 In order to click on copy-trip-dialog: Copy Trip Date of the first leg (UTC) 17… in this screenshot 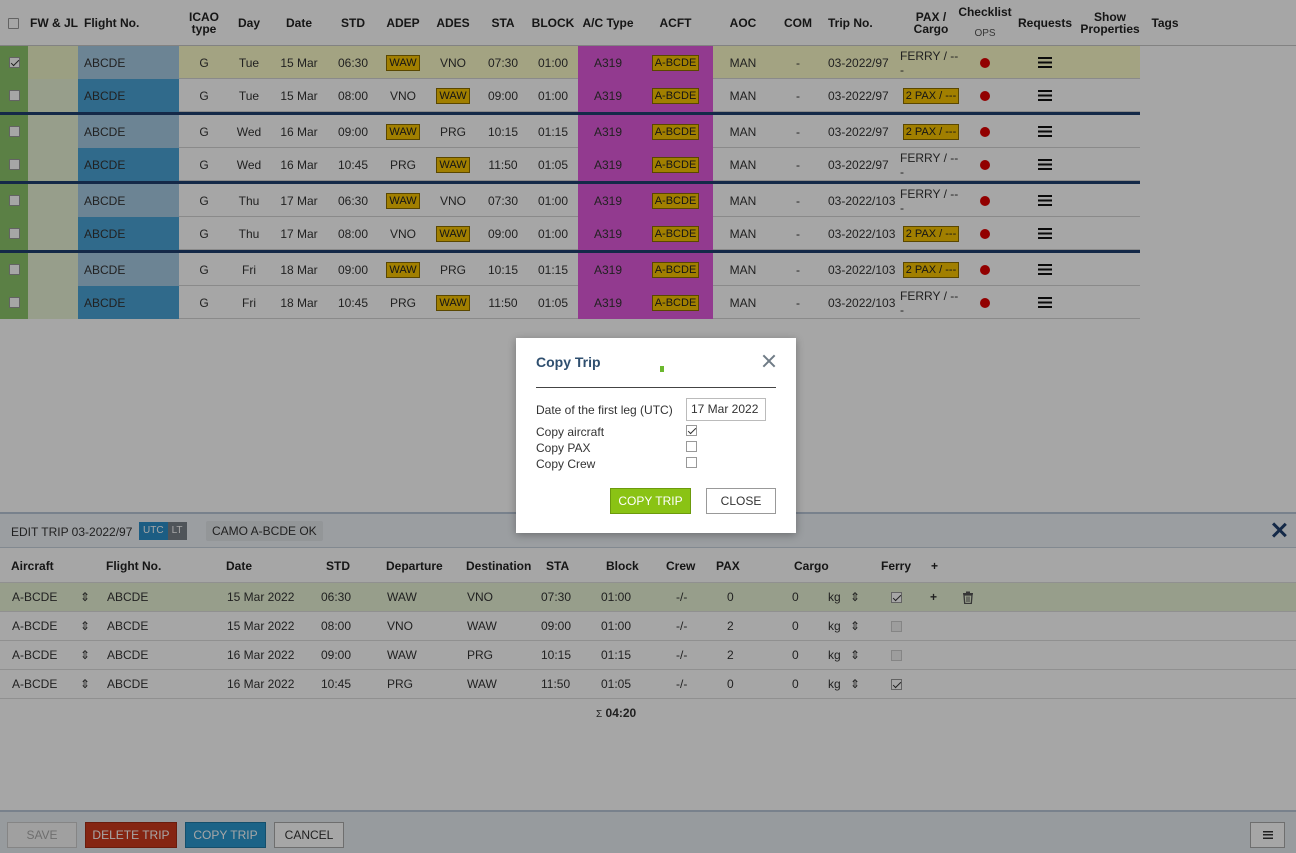, I will do `click(656, 435)`.